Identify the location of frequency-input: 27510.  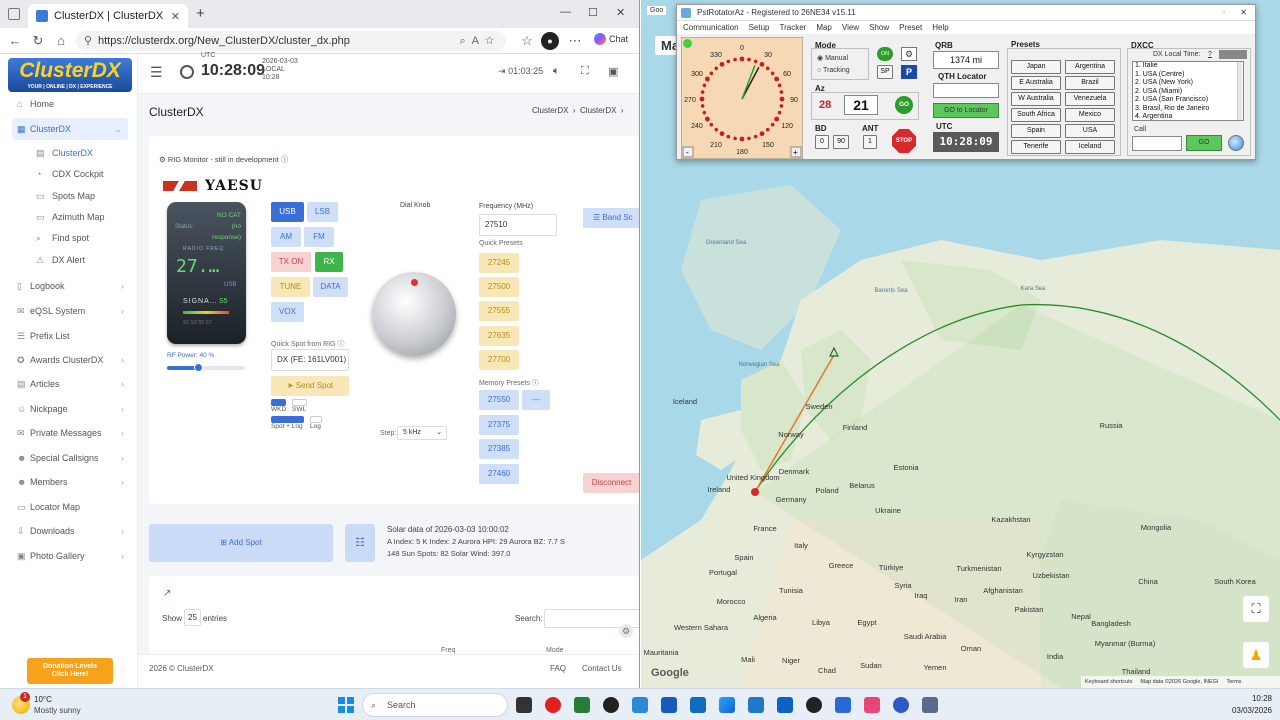
(518, 225).